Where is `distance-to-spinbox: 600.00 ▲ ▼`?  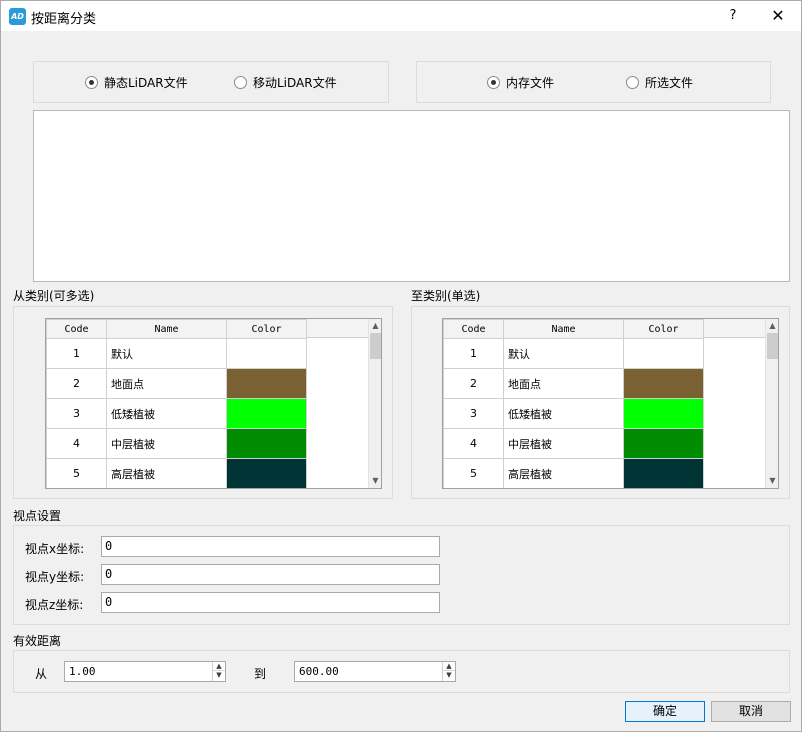
distance-to-spinbox: 600.00 ▲ ▼ is located at coordinates (375, 671).